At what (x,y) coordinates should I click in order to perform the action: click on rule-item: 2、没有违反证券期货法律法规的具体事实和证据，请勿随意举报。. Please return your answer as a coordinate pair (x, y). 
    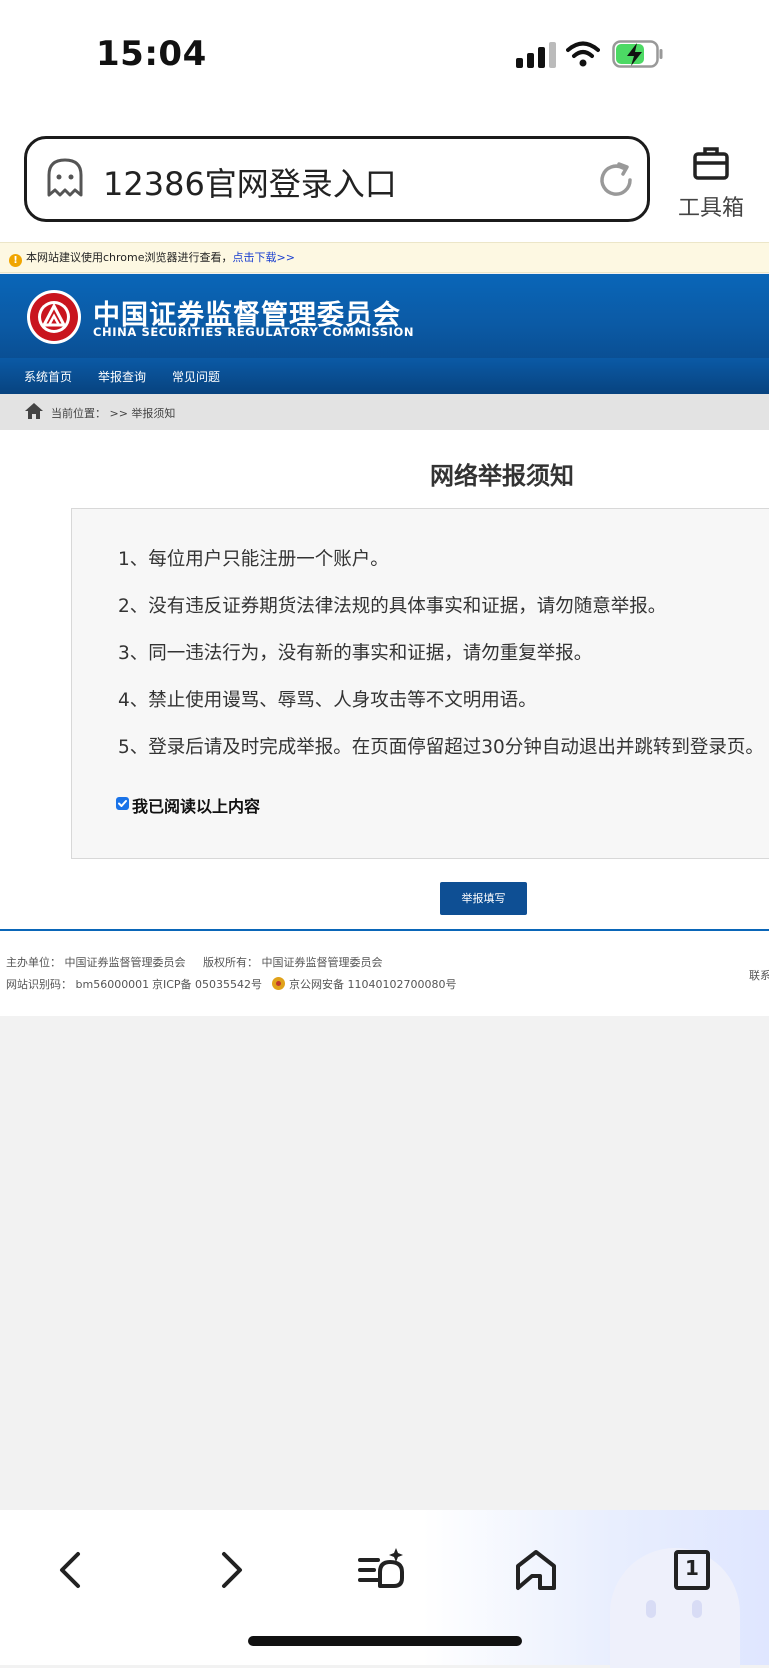
    Looking at the image, I should click on (392, 606).